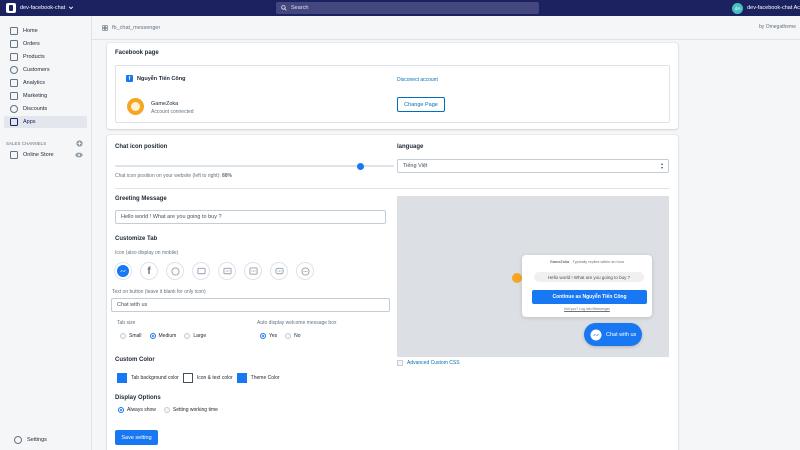  What do you see at coordinates (428, 363) in the screenshot?
I see `advanced-css-row: Advanced Custom CSS` at bounding box center [428, 363].